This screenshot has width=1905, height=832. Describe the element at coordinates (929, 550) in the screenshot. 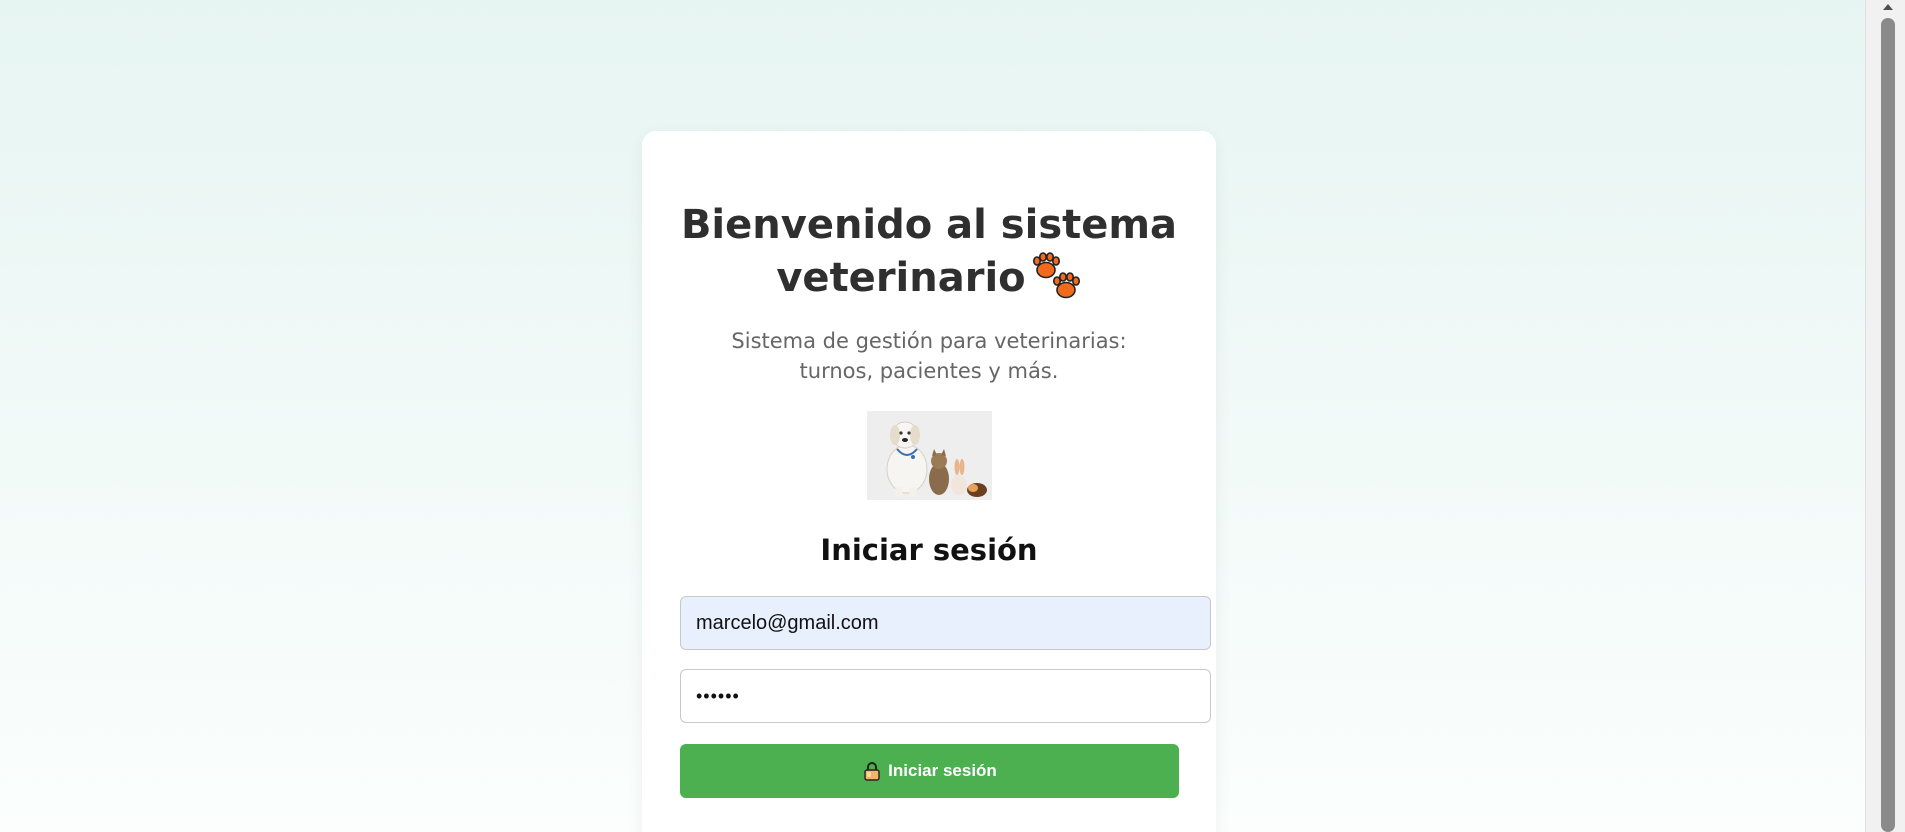

I see `login-heading: Iniciar sesión` at that location.